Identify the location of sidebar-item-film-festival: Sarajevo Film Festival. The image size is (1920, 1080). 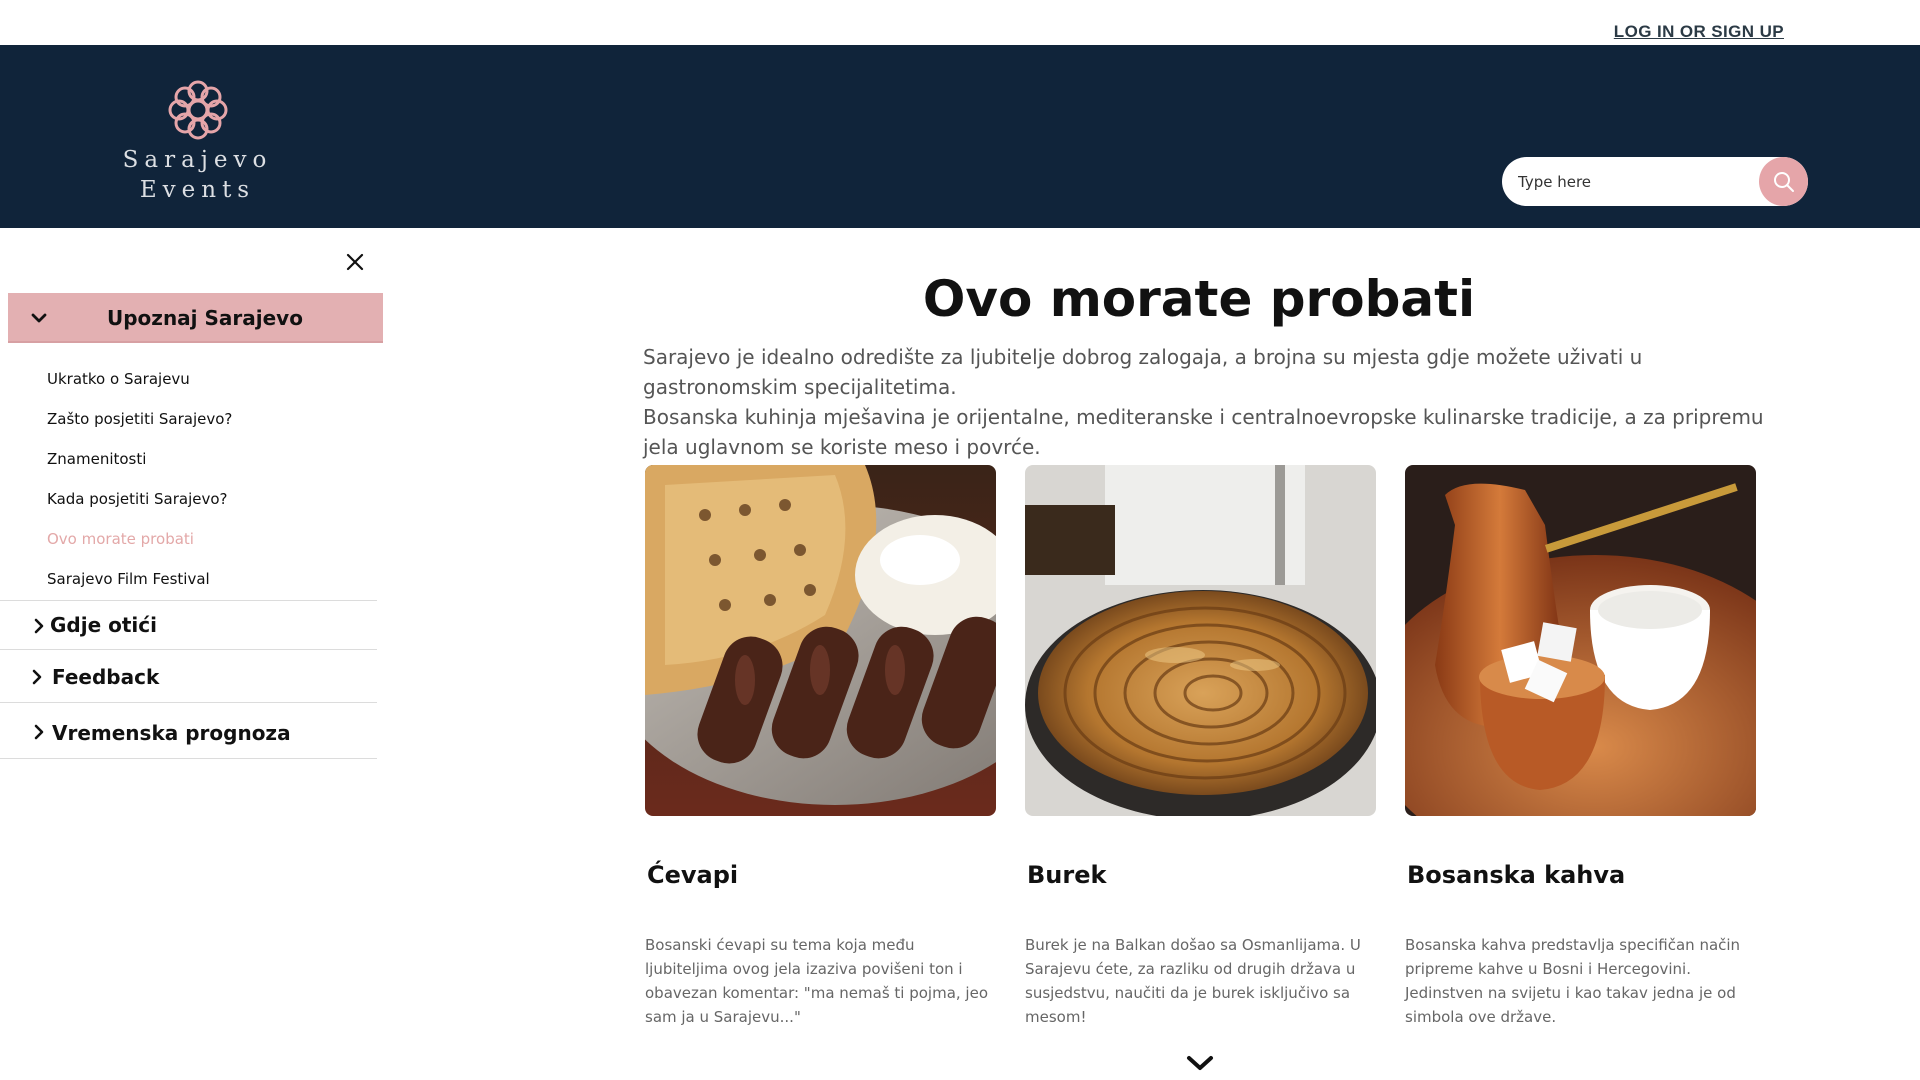
(128, 579).